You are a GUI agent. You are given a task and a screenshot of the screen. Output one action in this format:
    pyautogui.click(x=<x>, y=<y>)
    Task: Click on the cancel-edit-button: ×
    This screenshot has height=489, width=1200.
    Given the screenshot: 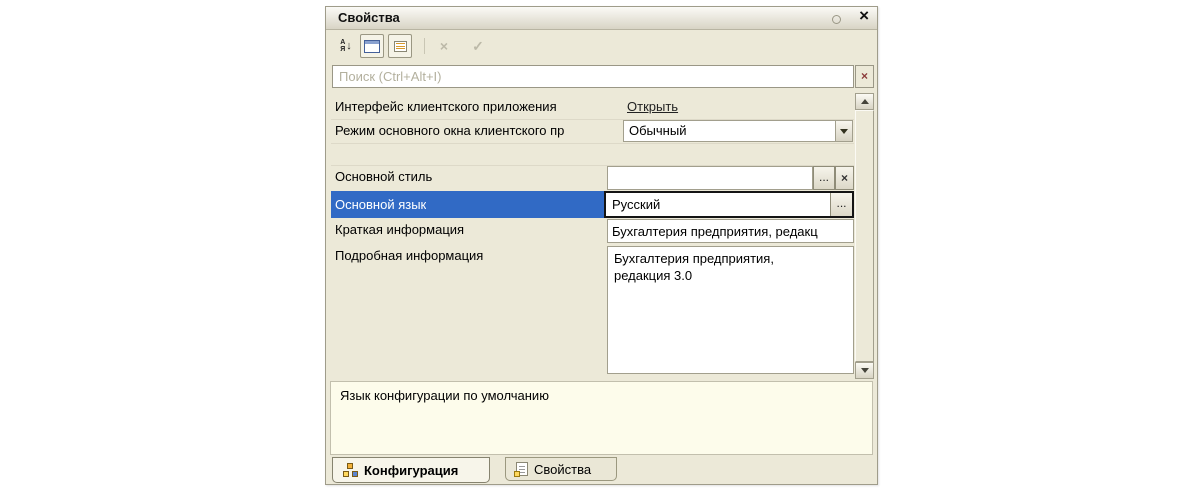 What is the action you would take?
    pyautogui.click(x=444, y=46)
    